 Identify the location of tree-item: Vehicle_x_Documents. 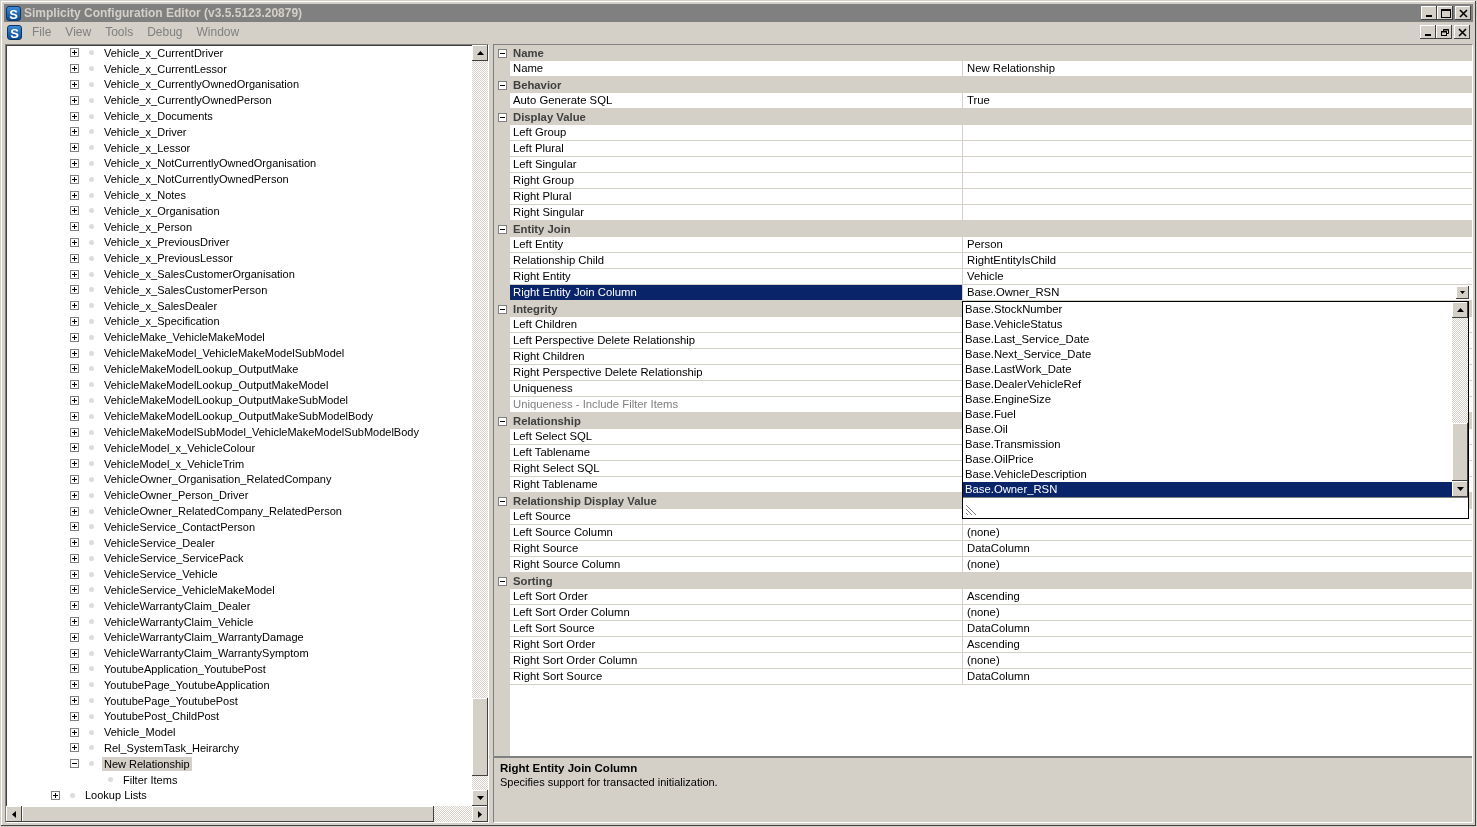
(158, 116).